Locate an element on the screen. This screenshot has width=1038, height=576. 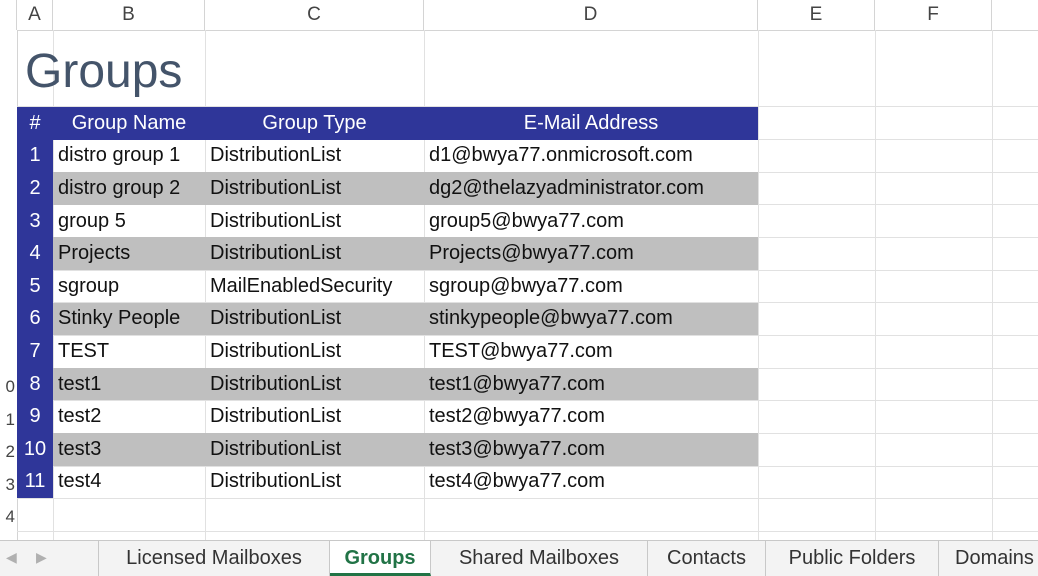
row-num-cell: 9 is located at coordinates (35, 416).